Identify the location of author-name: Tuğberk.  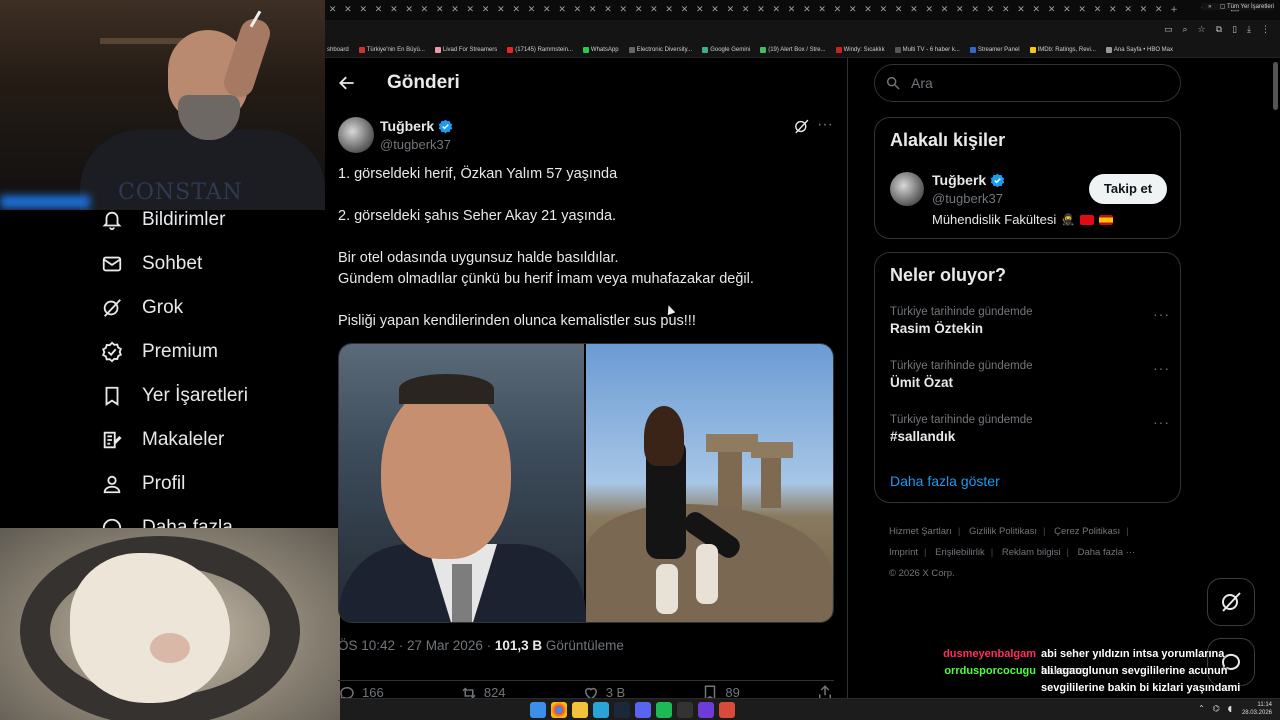
(416, 126).